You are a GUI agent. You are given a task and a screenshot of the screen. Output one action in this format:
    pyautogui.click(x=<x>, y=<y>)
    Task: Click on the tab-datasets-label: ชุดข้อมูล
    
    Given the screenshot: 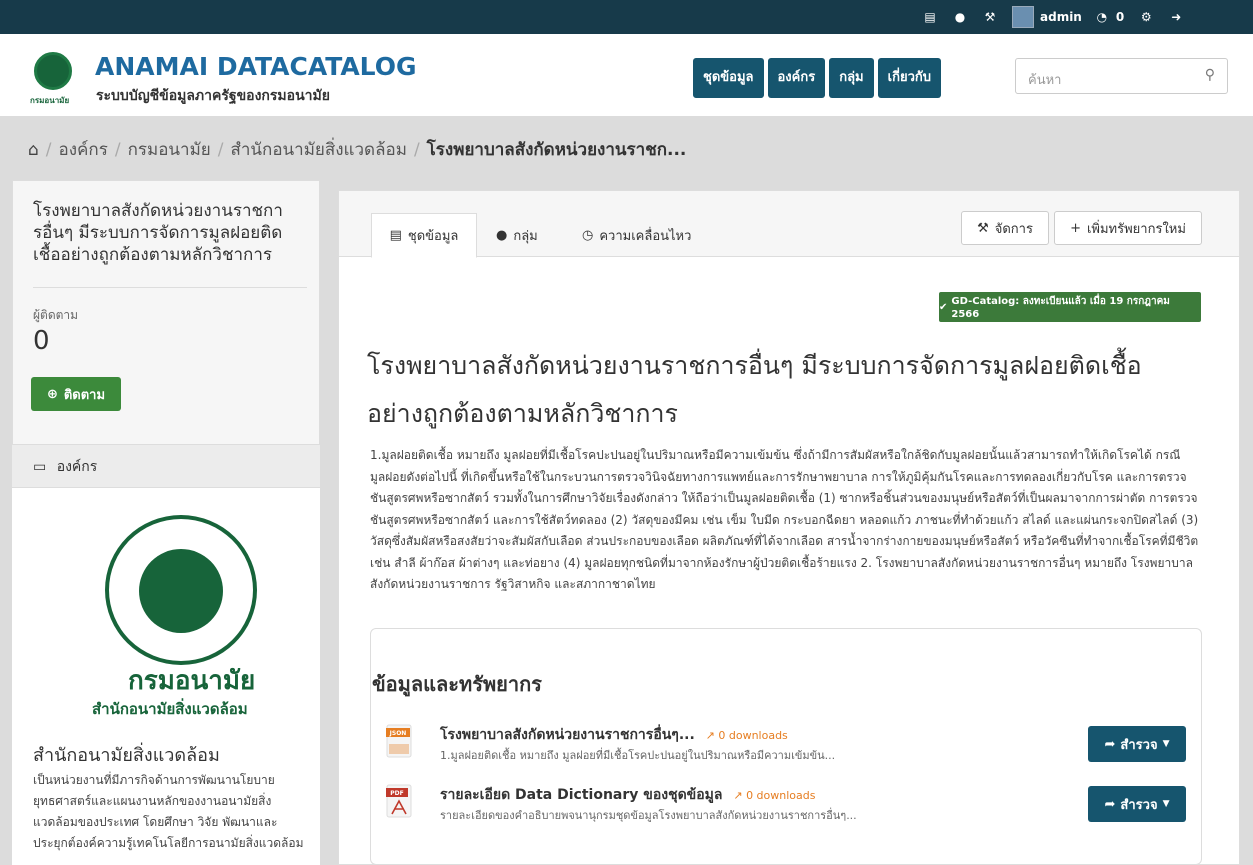 What is the action you would take?
    pyautogui.click(x=433, y=236)
    